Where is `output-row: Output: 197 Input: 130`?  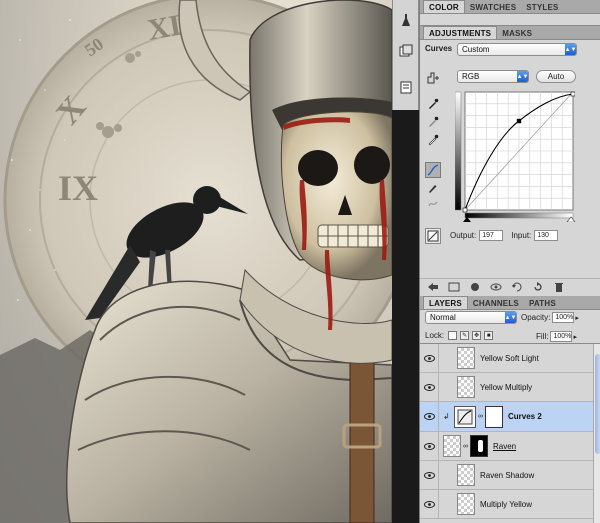
output-row: Output: 197 Input: 130 is located at coordinates (504, 235).